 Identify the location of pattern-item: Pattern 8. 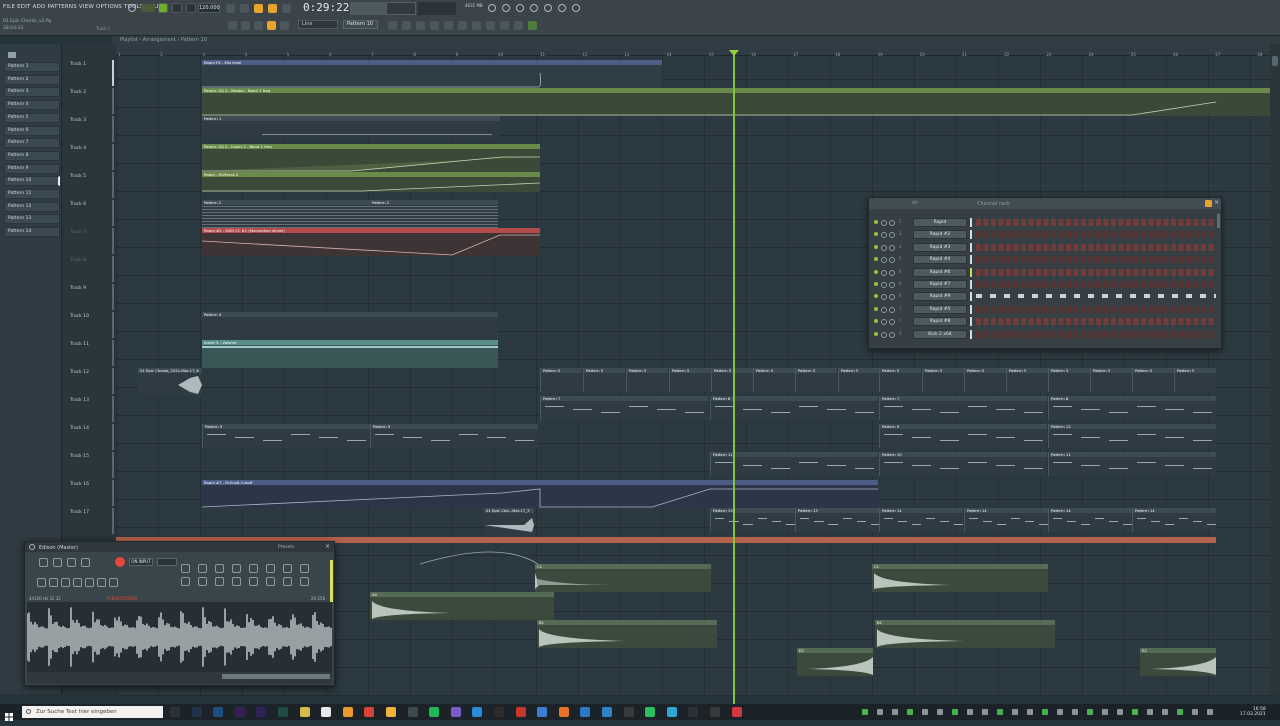
(32, 155).